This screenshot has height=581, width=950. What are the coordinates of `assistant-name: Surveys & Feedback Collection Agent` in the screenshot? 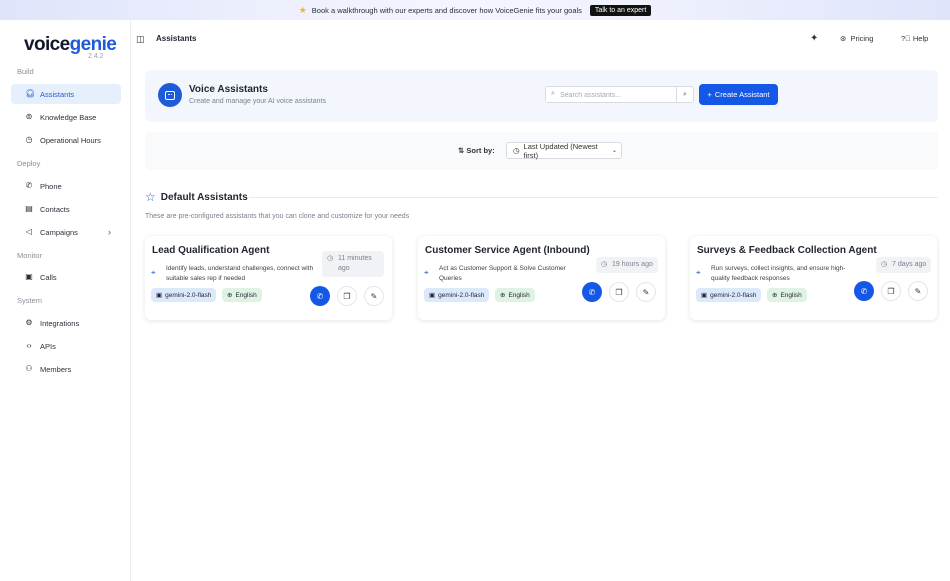 It's located at (787, 250).